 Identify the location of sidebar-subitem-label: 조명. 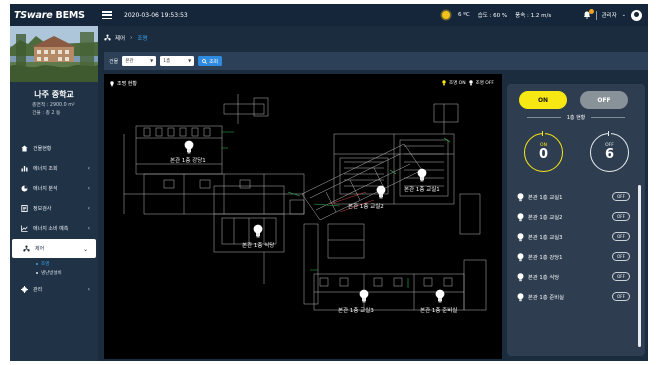
(45, 264).